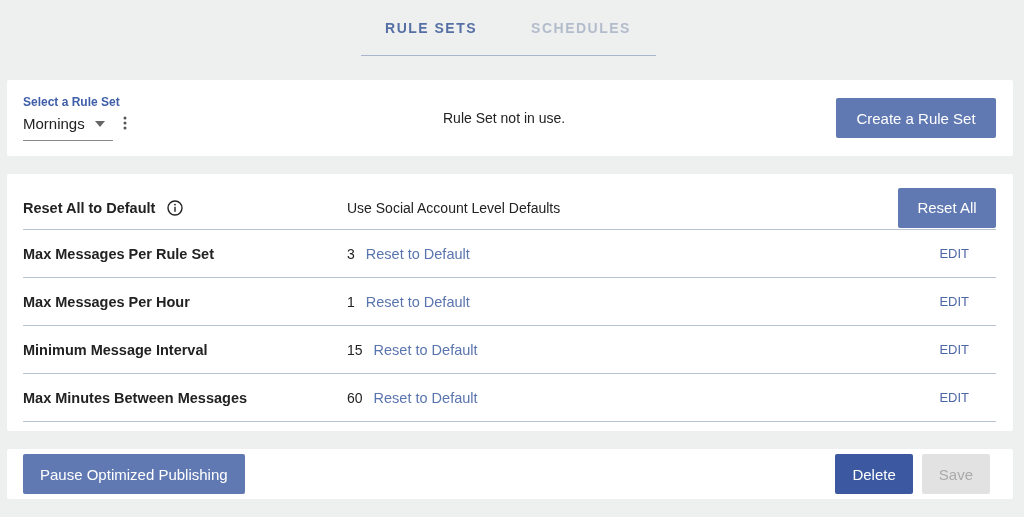 The width and height of the screenshot is (1024, 517). I want to click on setting-label: Reset All to Default, so click(89, 207).